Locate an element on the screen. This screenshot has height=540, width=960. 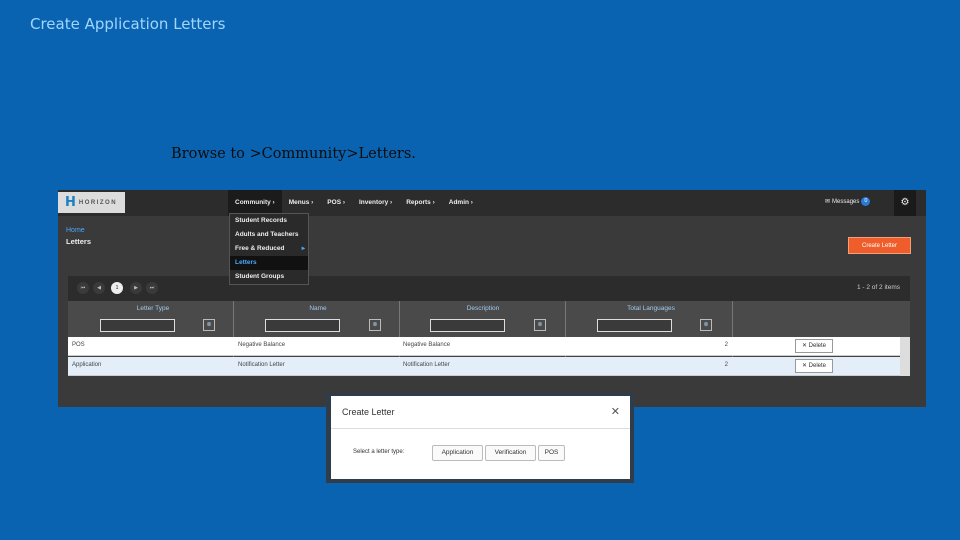
menu-item-free-reduced: Free & Reduced ▸ is located at coordinates (269, 249).